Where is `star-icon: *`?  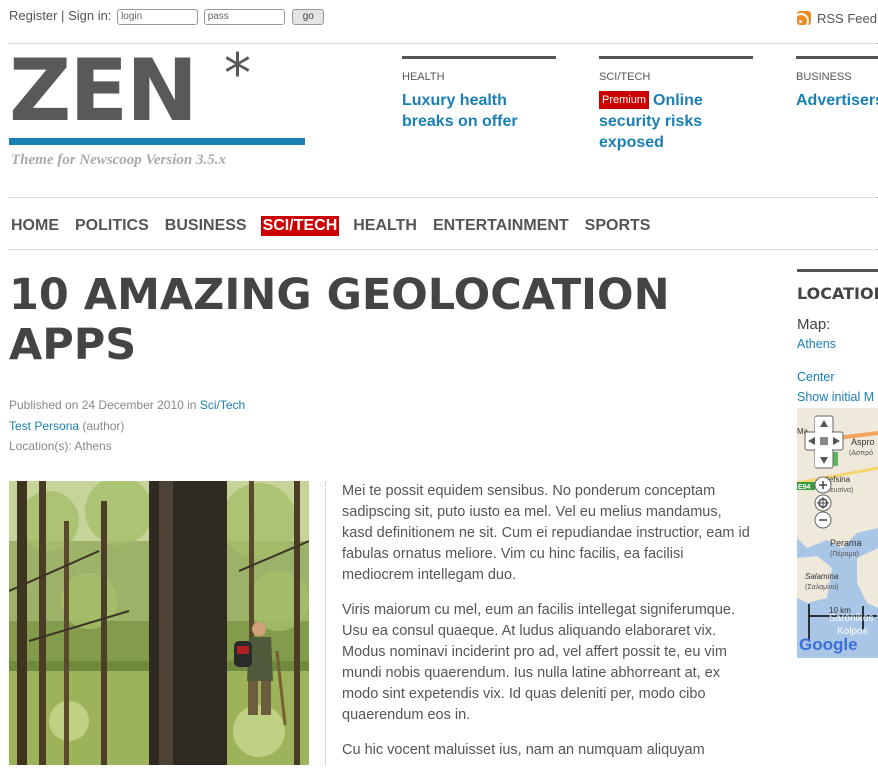 star-icon: * is located at coordinates (237, 73).